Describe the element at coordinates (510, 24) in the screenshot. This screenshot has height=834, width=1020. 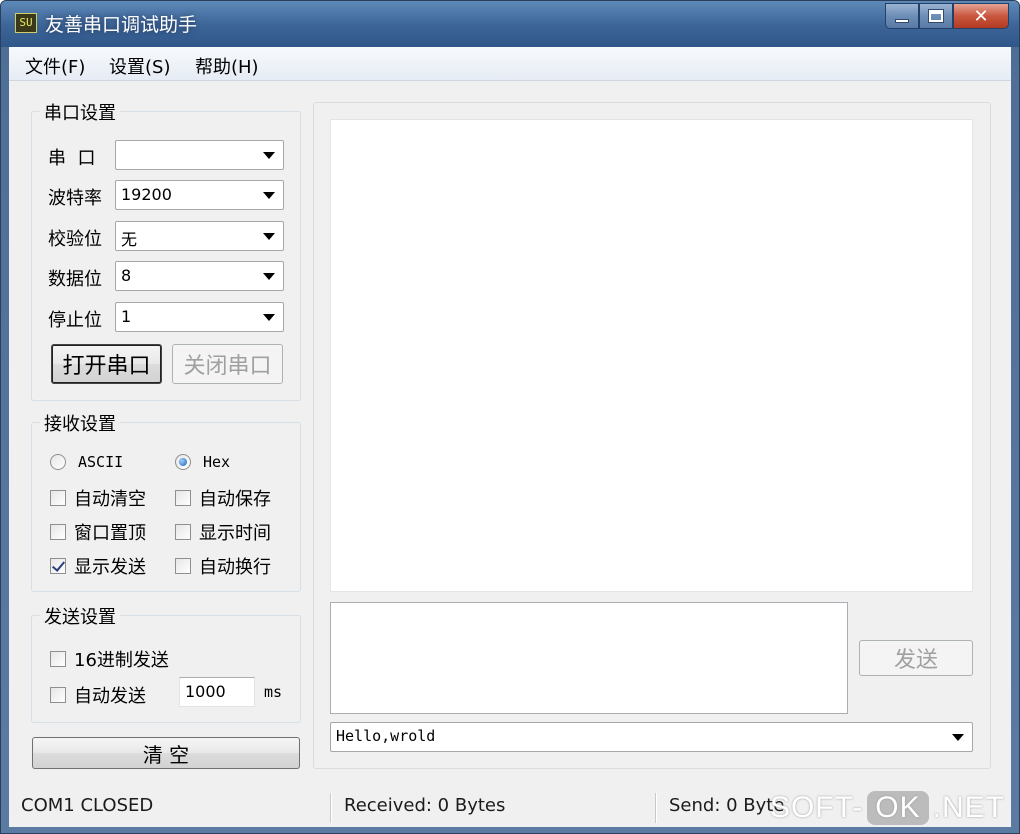
I see `title-bar: SU 友善串口调试助手 ✕` at that location.